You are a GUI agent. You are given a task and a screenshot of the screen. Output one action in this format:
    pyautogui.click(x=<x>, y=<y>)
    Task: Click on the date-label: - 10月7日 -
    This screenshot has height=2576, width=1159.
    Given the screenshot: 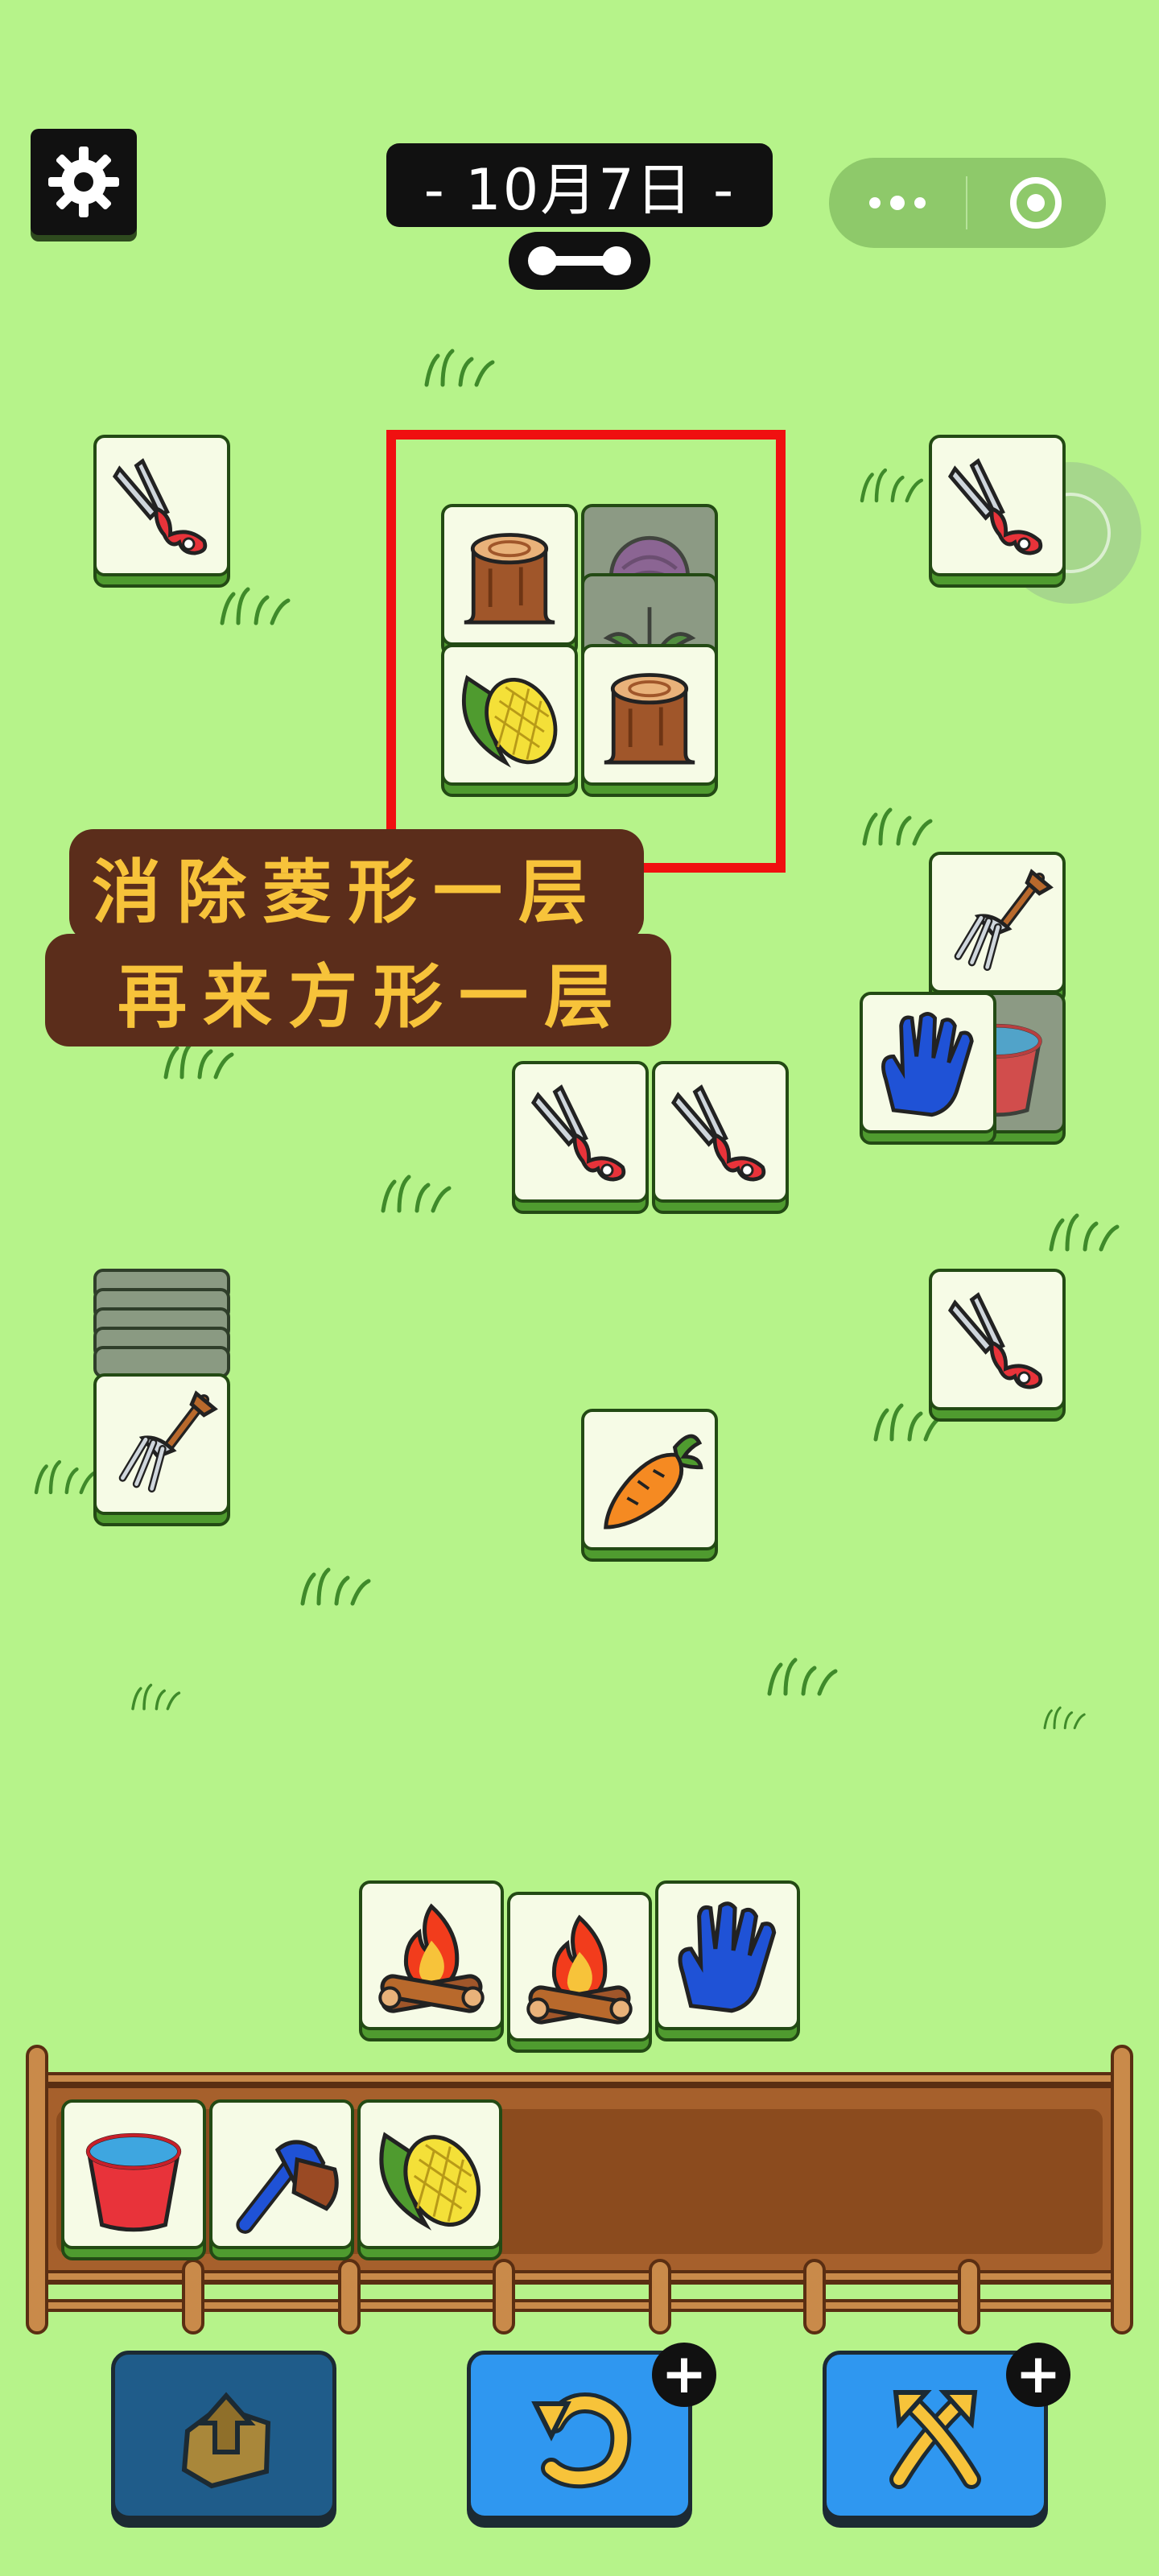 What is the action you would take?
    pyautogui.click(x=579, y=185)
    